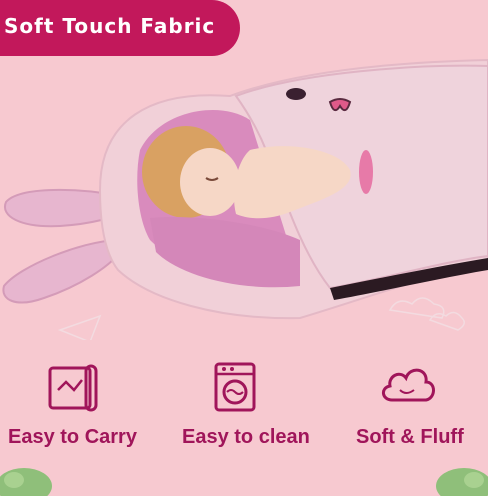 The width and height of the screenshot is (488, 496). Describe the element at coordinates (72, 437) in the screenshot. I see `feature-label-carry: Easy to Carry` at that location.